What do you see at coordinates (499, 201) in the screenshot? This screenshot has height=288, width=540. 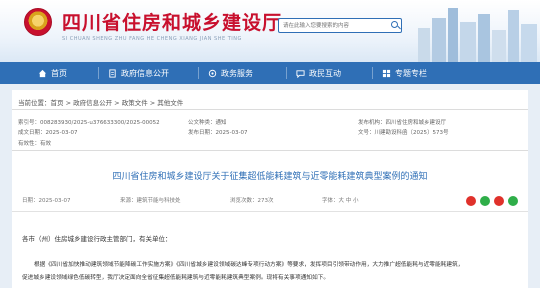 I see `share-icon` at bounding box center [499, 201].